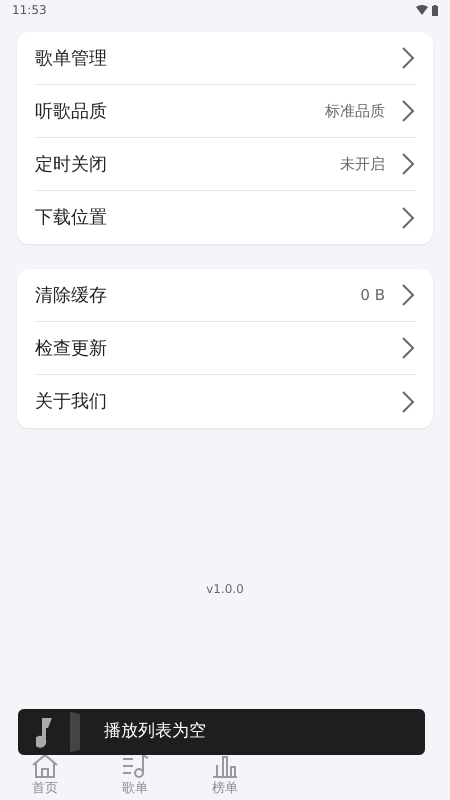 The image size is (450, 800). I want to click on row-value: 0 B, so click(372, 295).